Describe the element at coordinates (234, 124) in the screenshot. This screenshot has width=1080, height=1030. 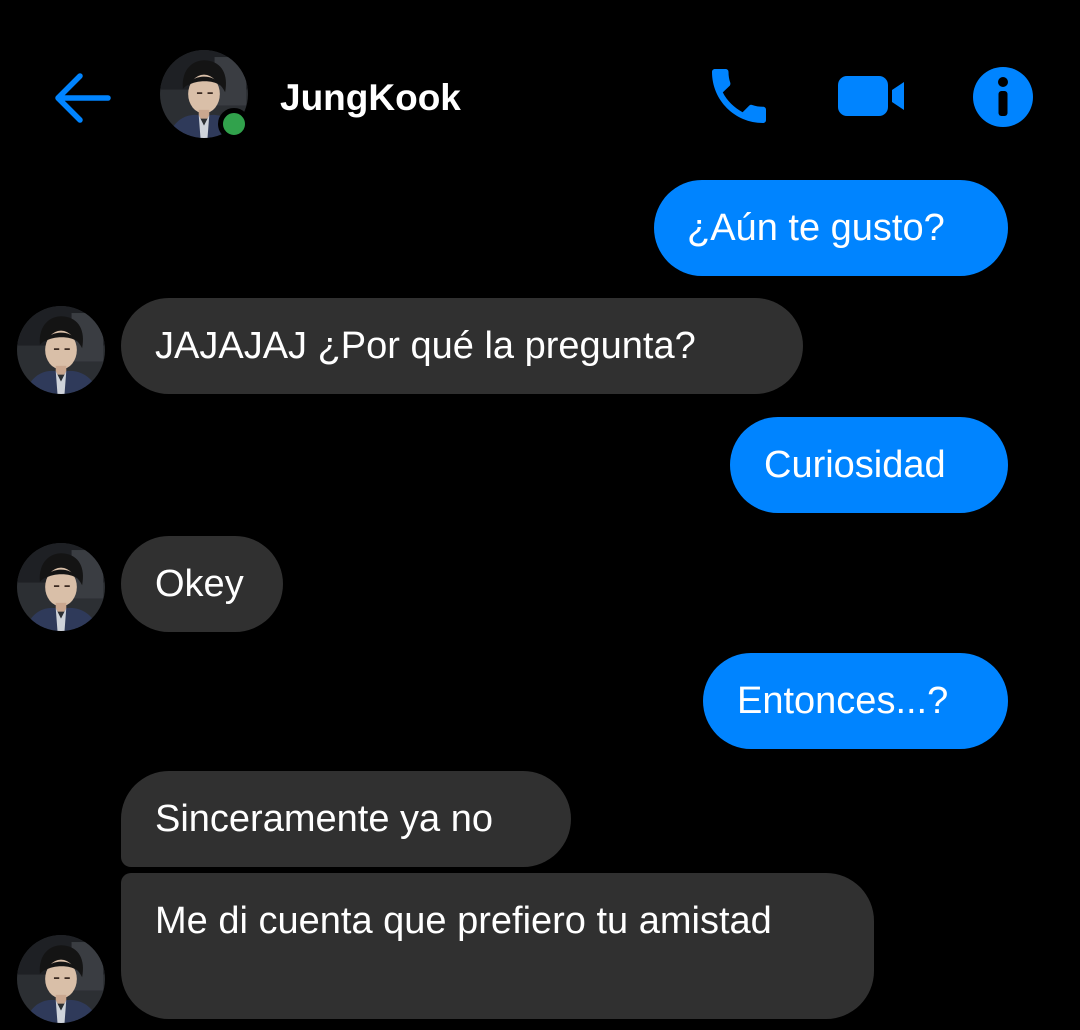
I see `online-status-dot` at that location.